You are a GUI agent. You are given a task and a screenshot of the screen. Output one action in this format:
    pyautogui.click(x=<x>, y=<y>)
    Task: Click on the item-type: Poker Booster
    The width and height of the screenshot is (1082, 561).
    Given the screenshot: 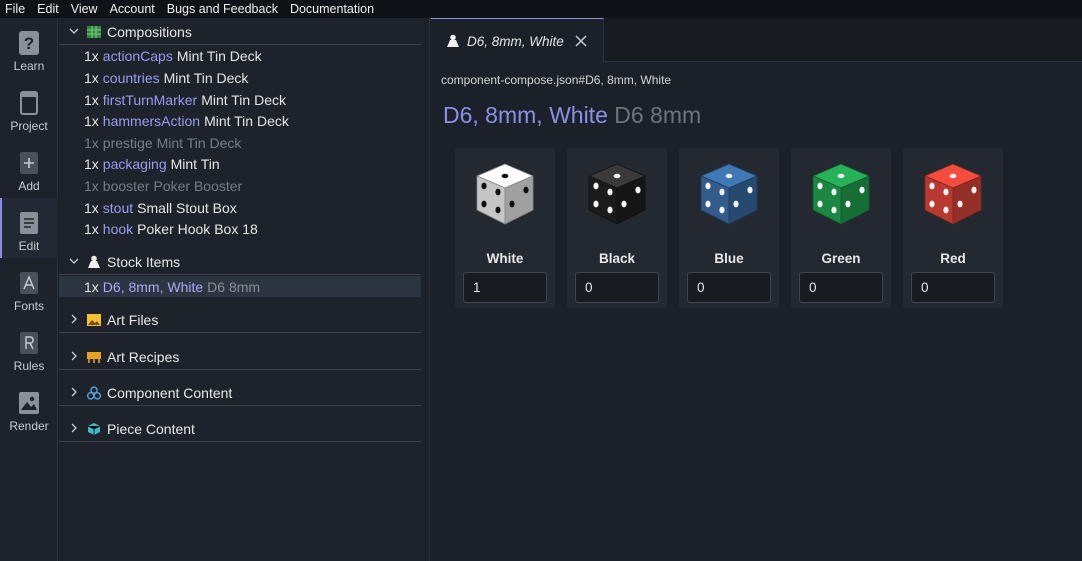 What is the action you would take?
    pyautogui.click(x=198, y=185)
    